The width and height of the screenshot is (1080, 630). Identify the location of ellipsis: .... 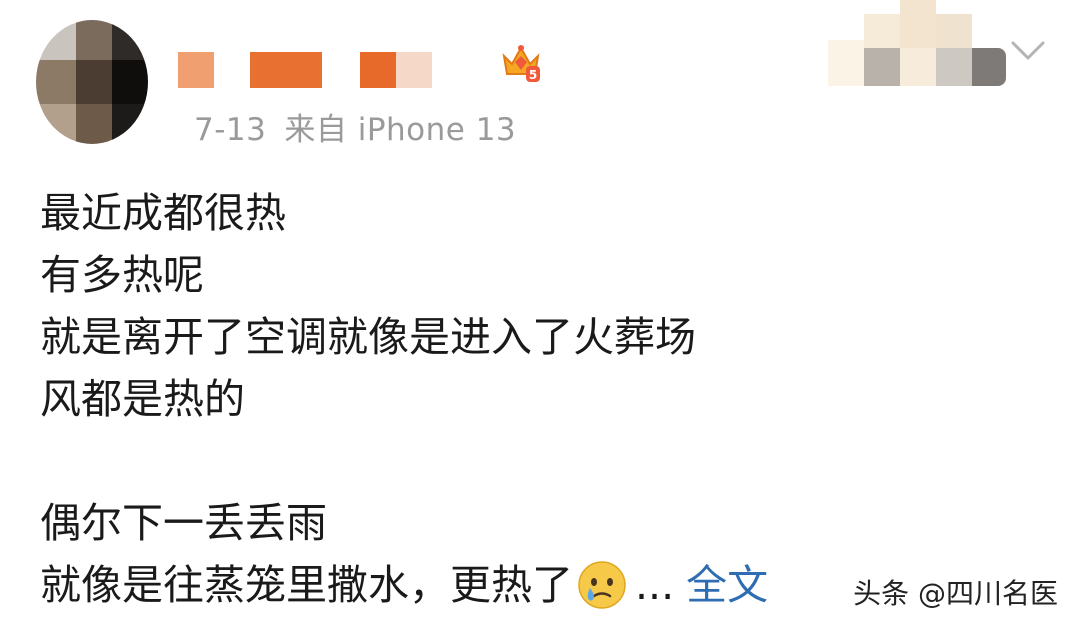
(655, 585).